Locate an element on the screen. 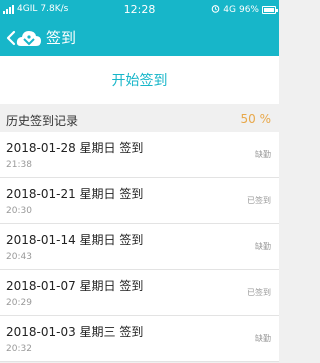 The image size is (320, 363). status-bar: 4GIL 7.8K/s 12:28 4G 96% is located at coordinates (139, 10).